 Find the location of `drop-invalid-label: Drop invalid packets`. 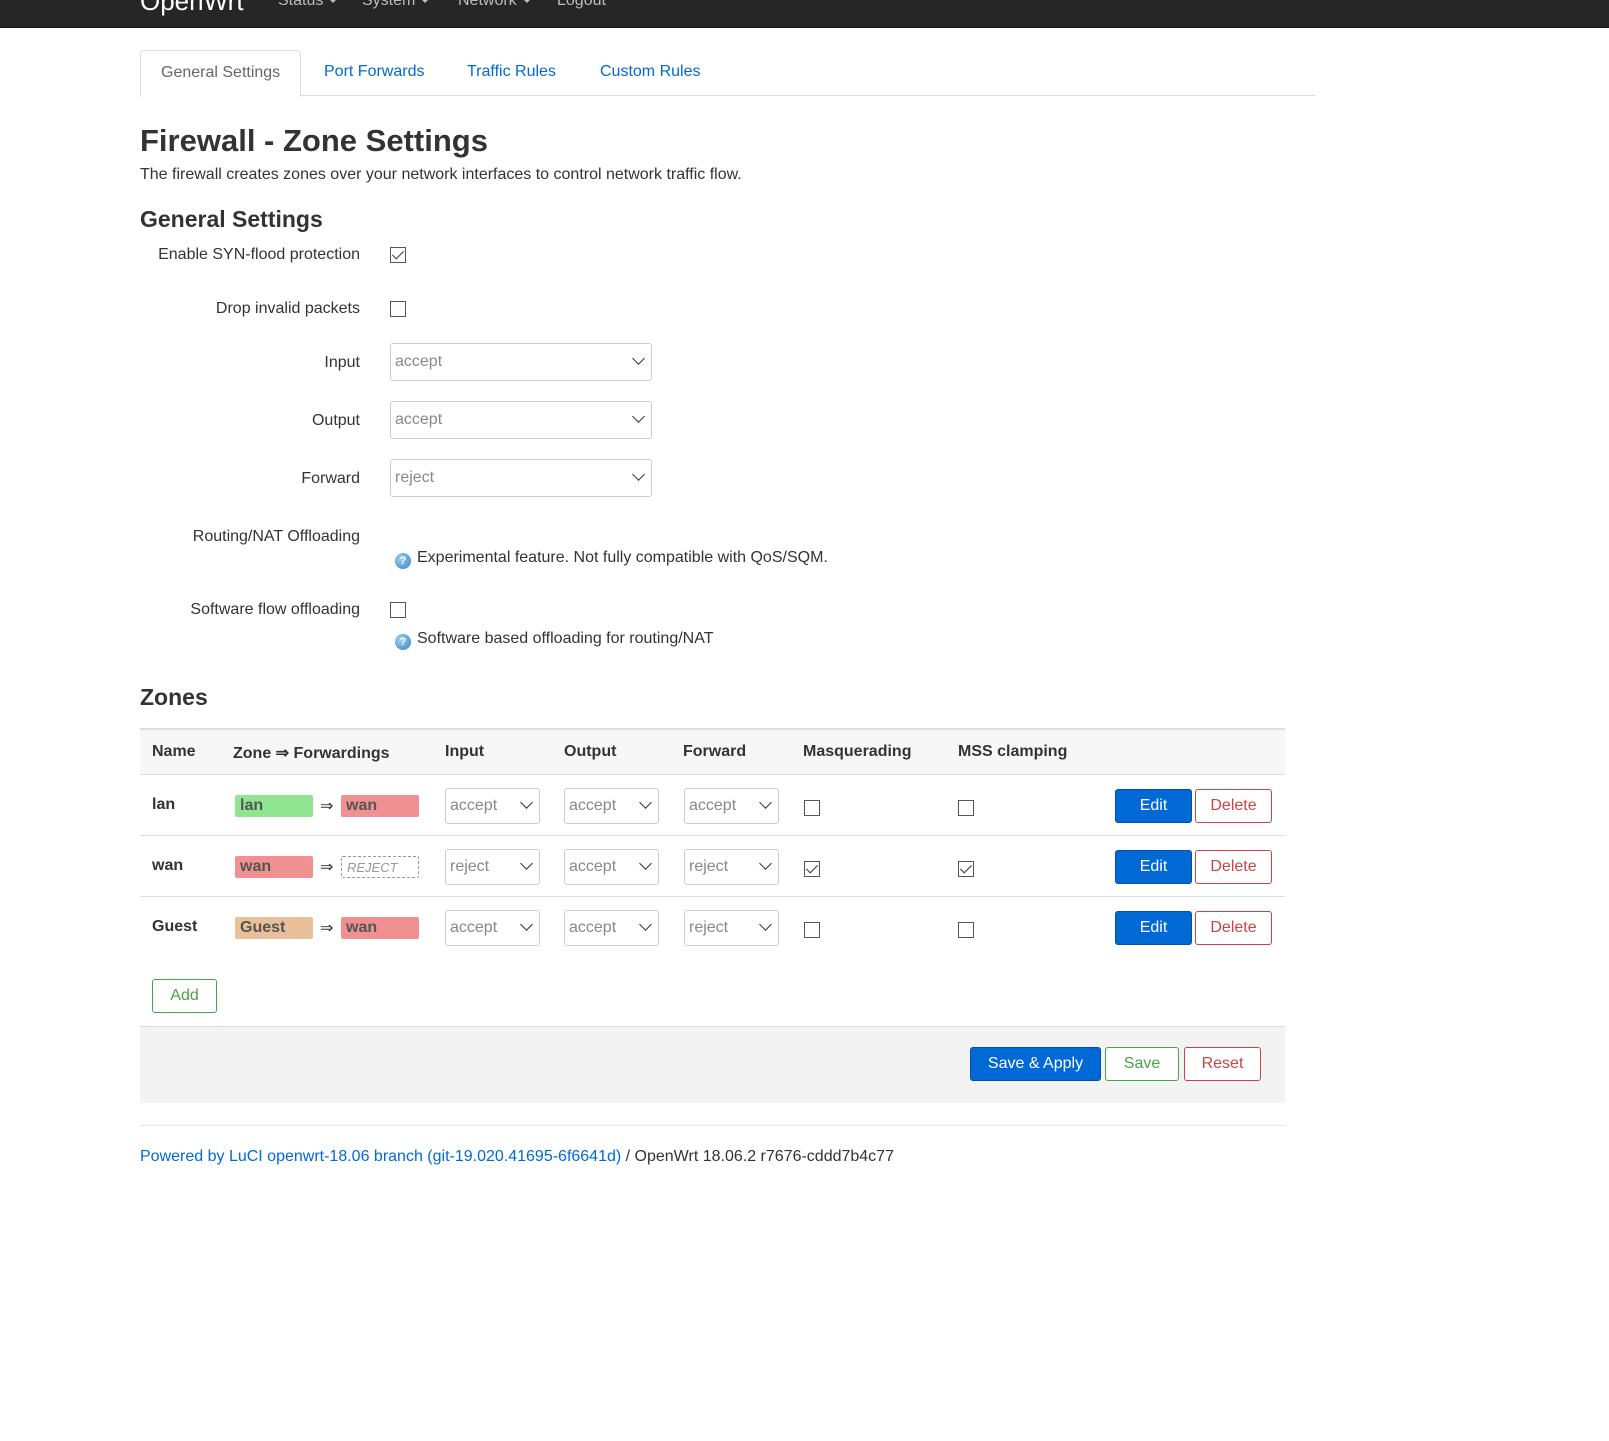

drop-invalid-label: Drop invalid packets is located at coordinates (287, 308).